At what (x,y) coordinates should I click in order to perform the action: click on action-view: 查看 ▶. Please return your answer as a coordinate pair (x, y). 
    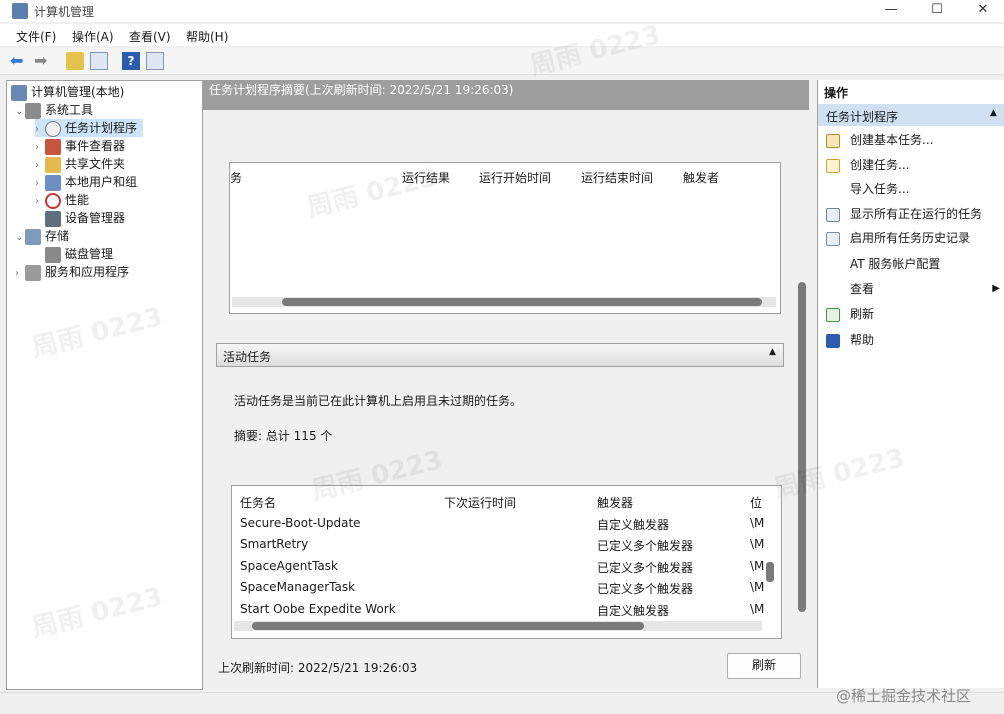
    Looking at the image, I should click on (913, 289).